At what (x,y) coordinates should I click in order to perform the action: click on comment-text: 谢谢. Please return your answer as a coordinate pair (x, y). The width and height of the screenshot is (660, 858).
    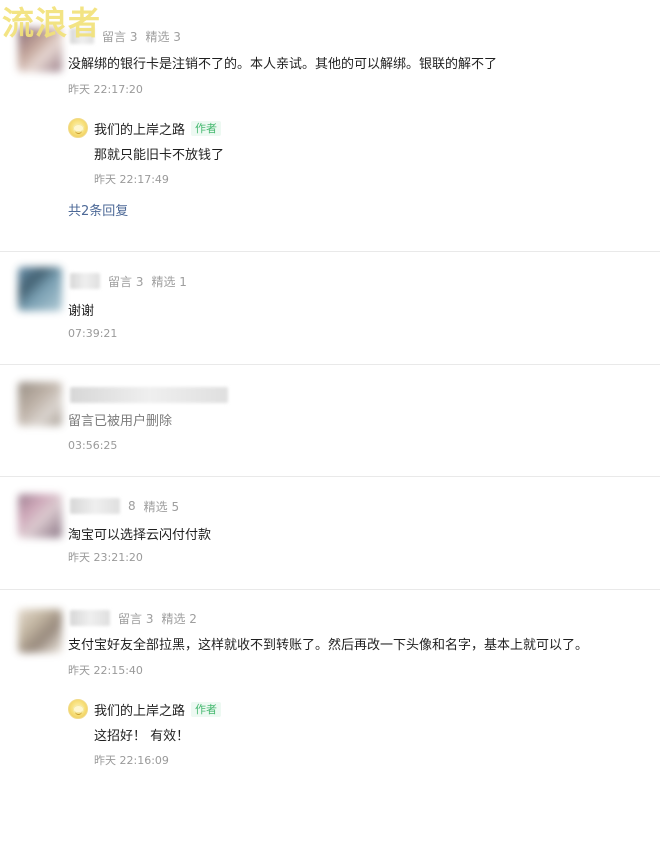
    Looking at the image, I should click on (81, 311).